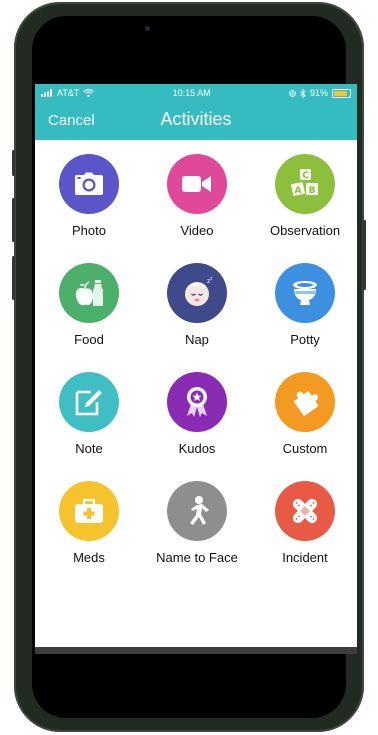 This screenshot has width=378, height=735. What do you see at coordinates (305, 230) in the screenshot?
I see `activity-label: Observation` at bounding box center [305, 230].